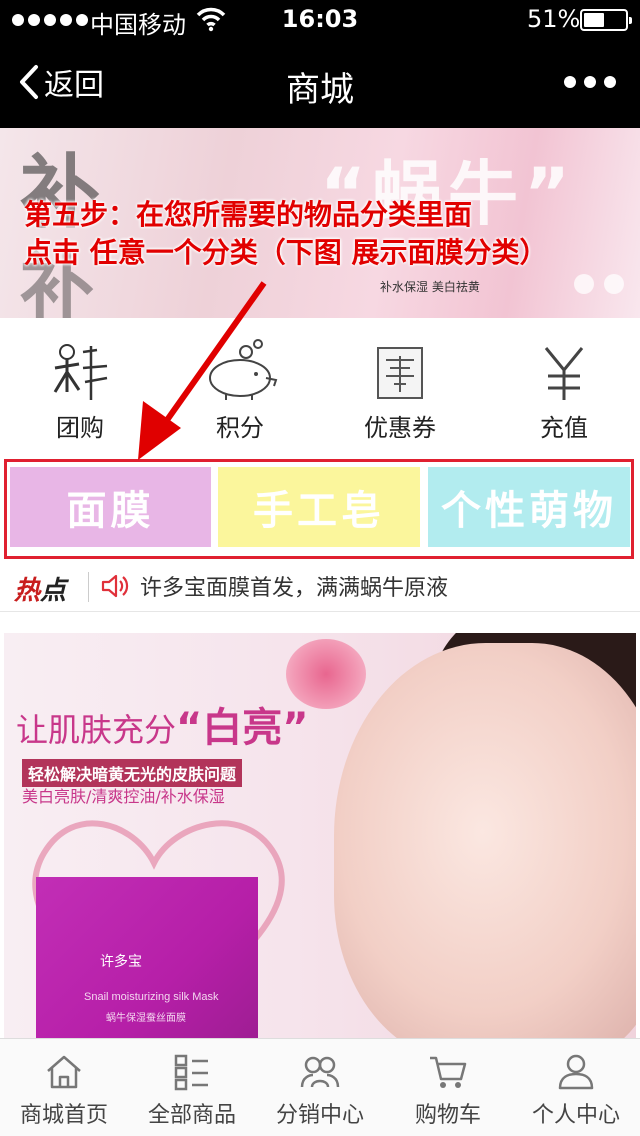 This screenshot has width=640, height=1136. I want to click on tab-label: 个人中心, so click(575, 1115).